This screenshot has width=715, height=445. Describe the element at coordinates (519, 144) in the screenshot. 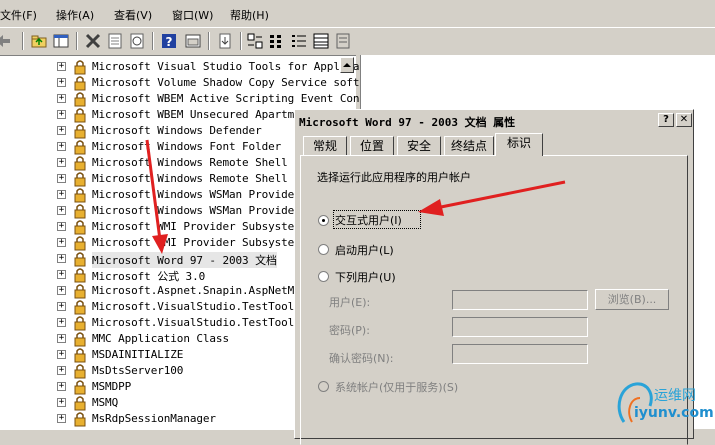

I see `tab-identity: 标识` at that location.